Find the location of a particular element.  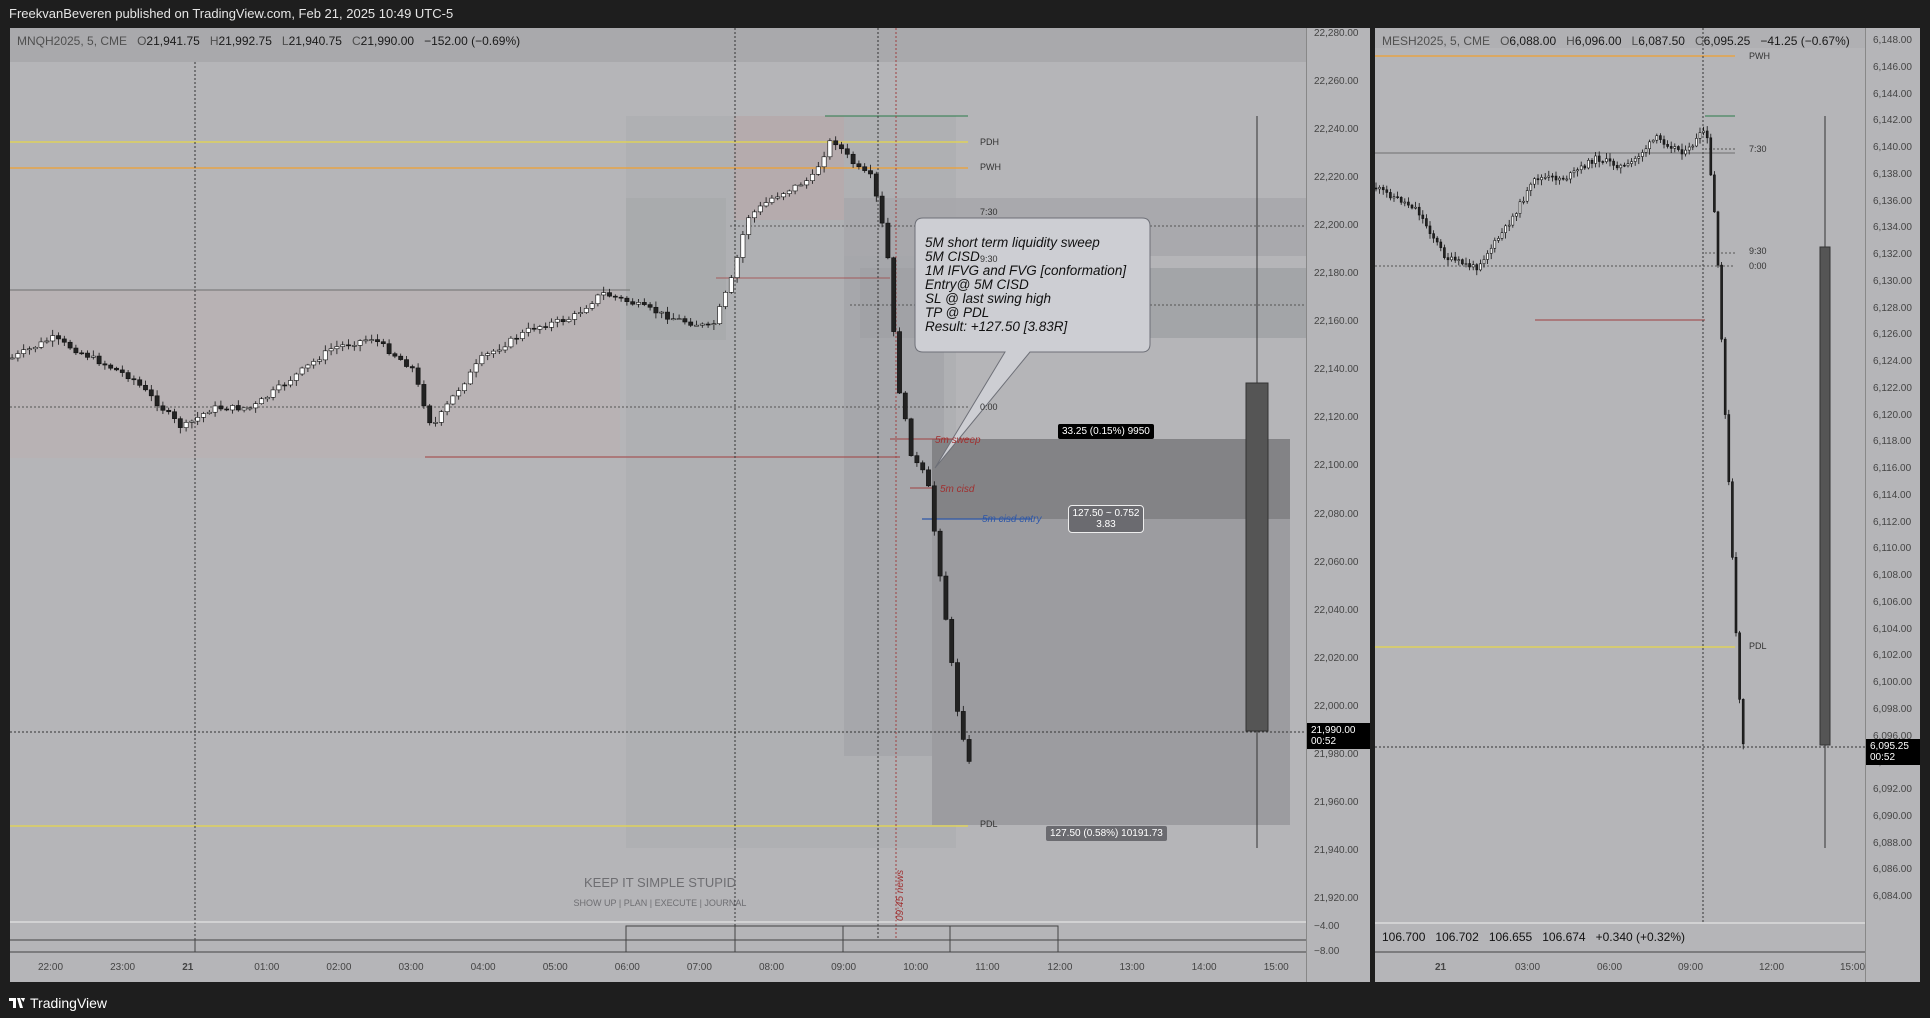

price-tick: 6,100.00 is located at coordinates (1892, 682).